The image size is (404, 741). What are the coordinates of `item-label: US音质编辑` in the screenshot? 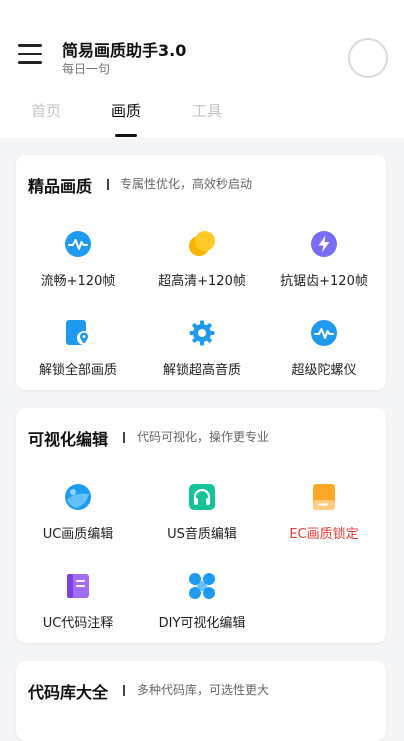 It's located at (202, 534).